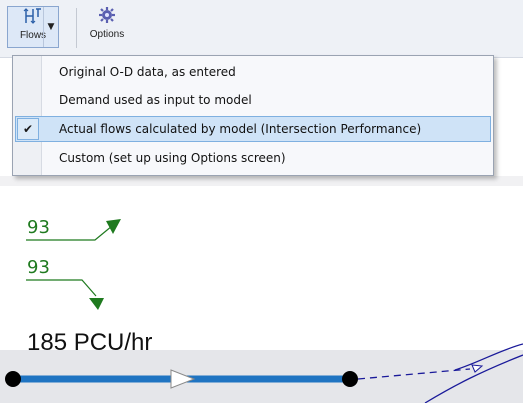 This screenshot has width=523, height=403. I want to click on menu-item-demand-input: Demand used as input to model, so click(253, 100).